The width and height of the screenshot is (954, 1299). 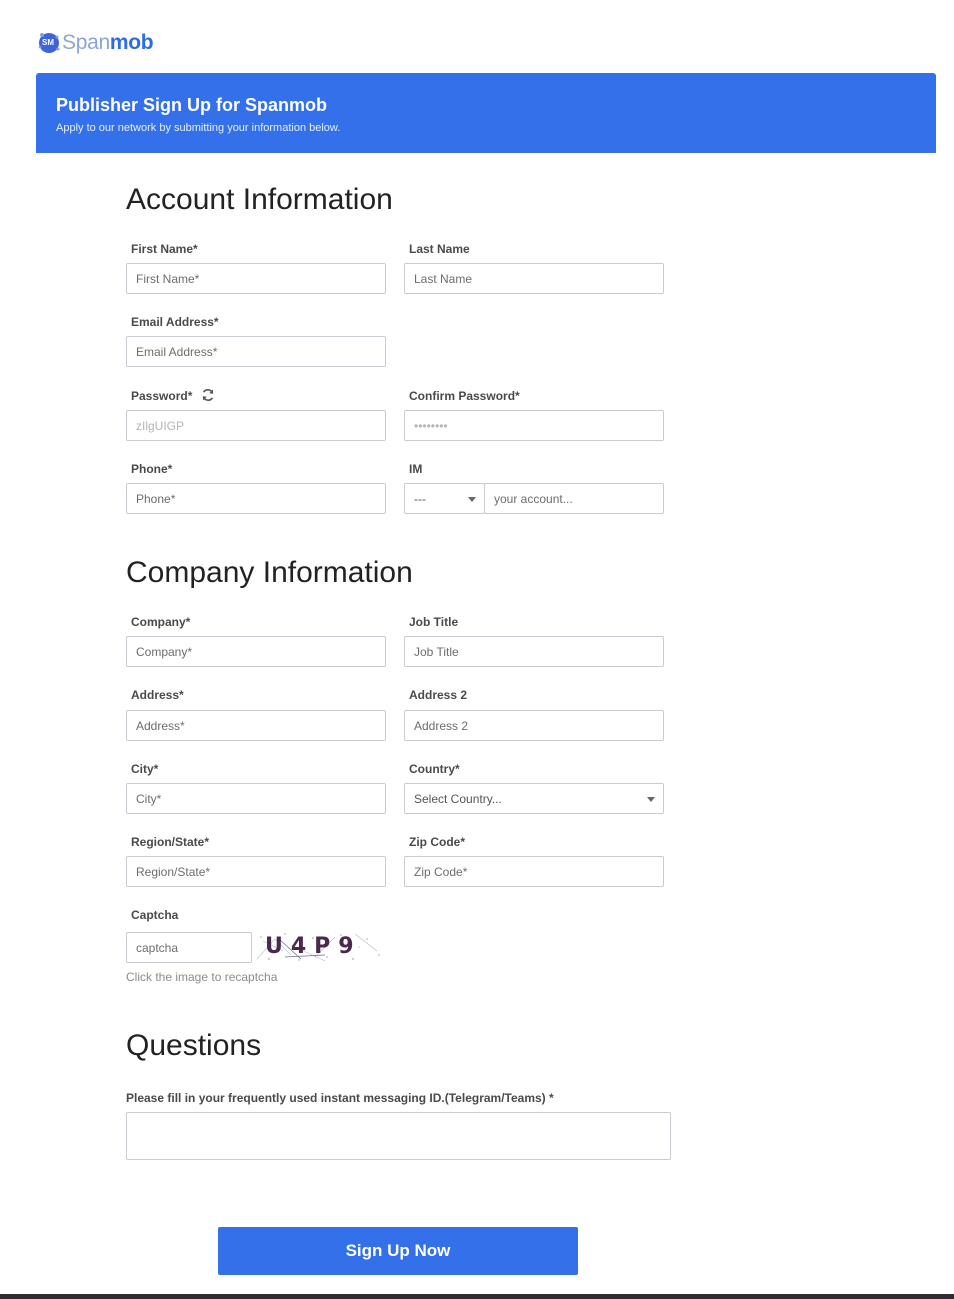 I want to click on captcha-text: U4P9, so click(x=313, y=946).